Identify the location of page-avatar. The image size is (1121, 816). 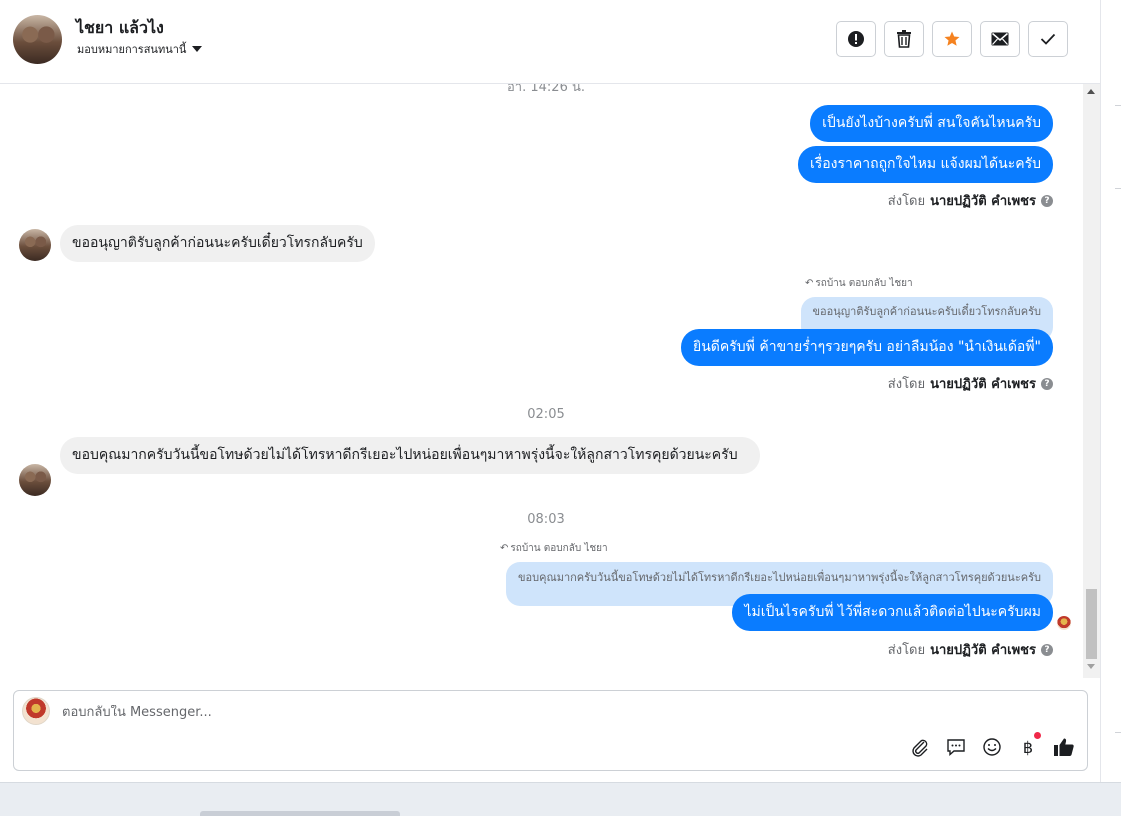
(36, 711).